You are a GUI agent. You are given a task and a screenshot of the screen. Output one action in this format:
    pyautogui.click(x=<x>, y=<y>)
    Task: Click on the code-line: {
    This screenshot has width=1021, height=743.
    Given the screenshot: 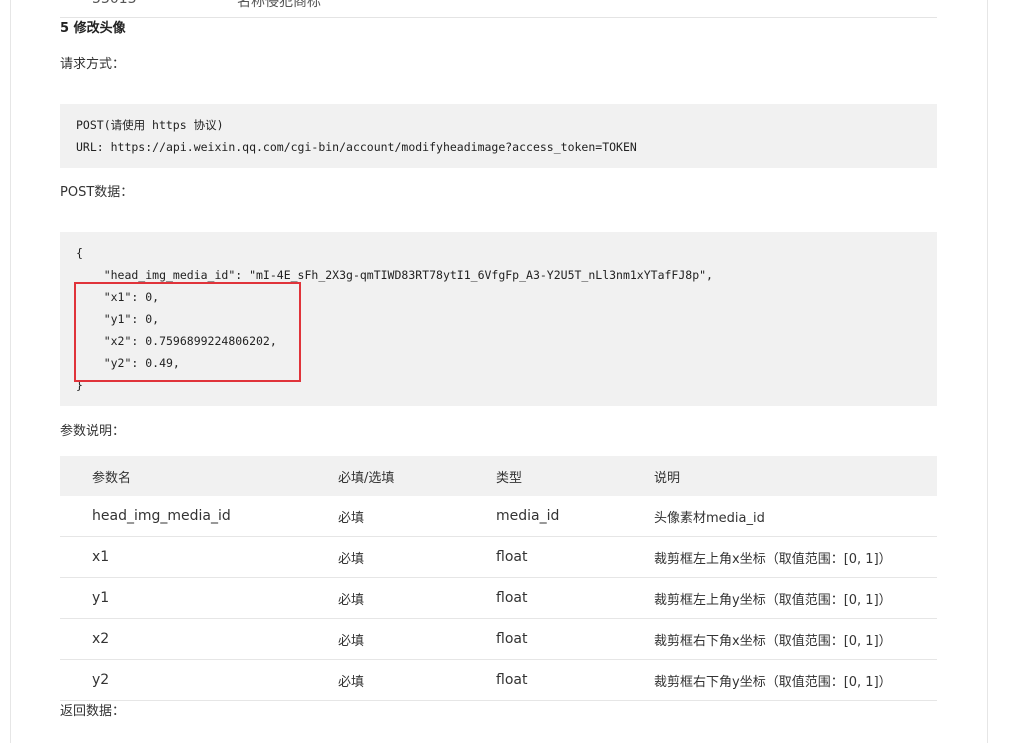 What is the action you would take?
    pyautogui.click(x=79, y=253)
    